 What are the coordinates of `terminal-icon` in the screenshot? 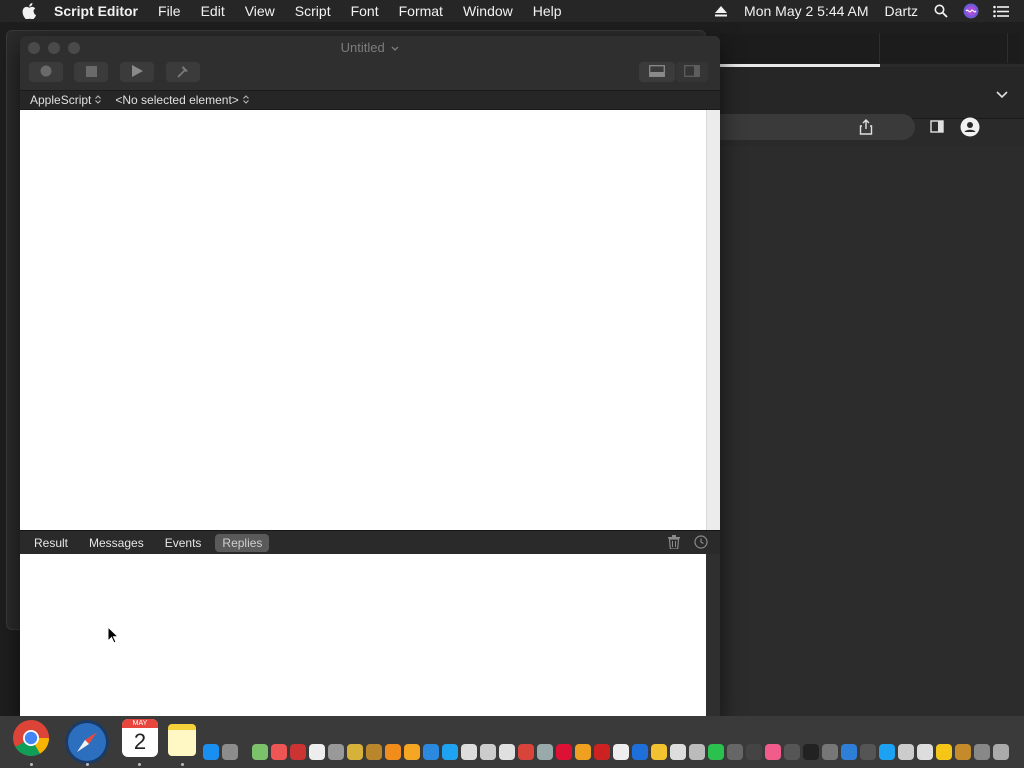 It's located at (811, 752).